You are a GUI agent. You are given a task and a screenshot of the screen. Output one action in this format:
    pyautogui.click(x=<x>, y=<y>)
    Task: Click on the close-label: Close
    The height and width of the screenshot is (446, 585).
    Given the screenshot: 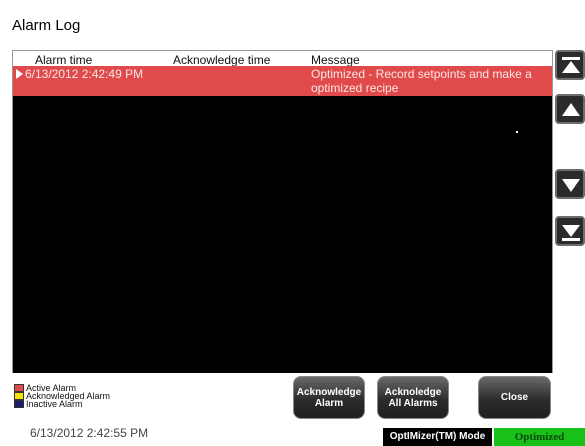 What is the action you would take?
    pyautogui.click(x=514, y=397)
    